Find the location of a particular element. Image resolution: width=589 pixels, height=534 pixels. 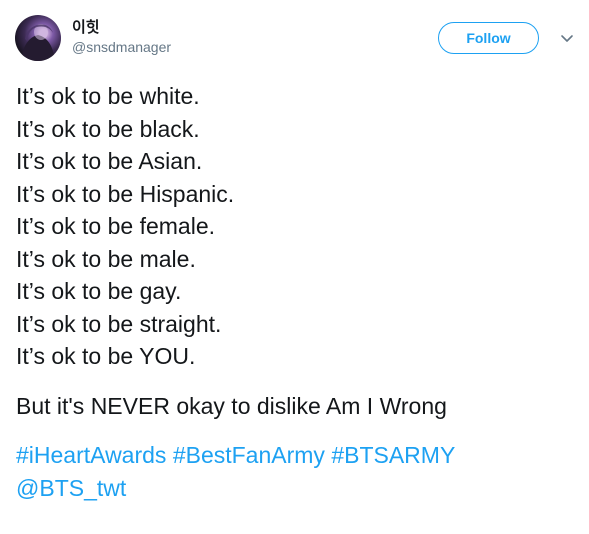

hashtag-link: #BTSARMY is located at coordinates (393, 455).